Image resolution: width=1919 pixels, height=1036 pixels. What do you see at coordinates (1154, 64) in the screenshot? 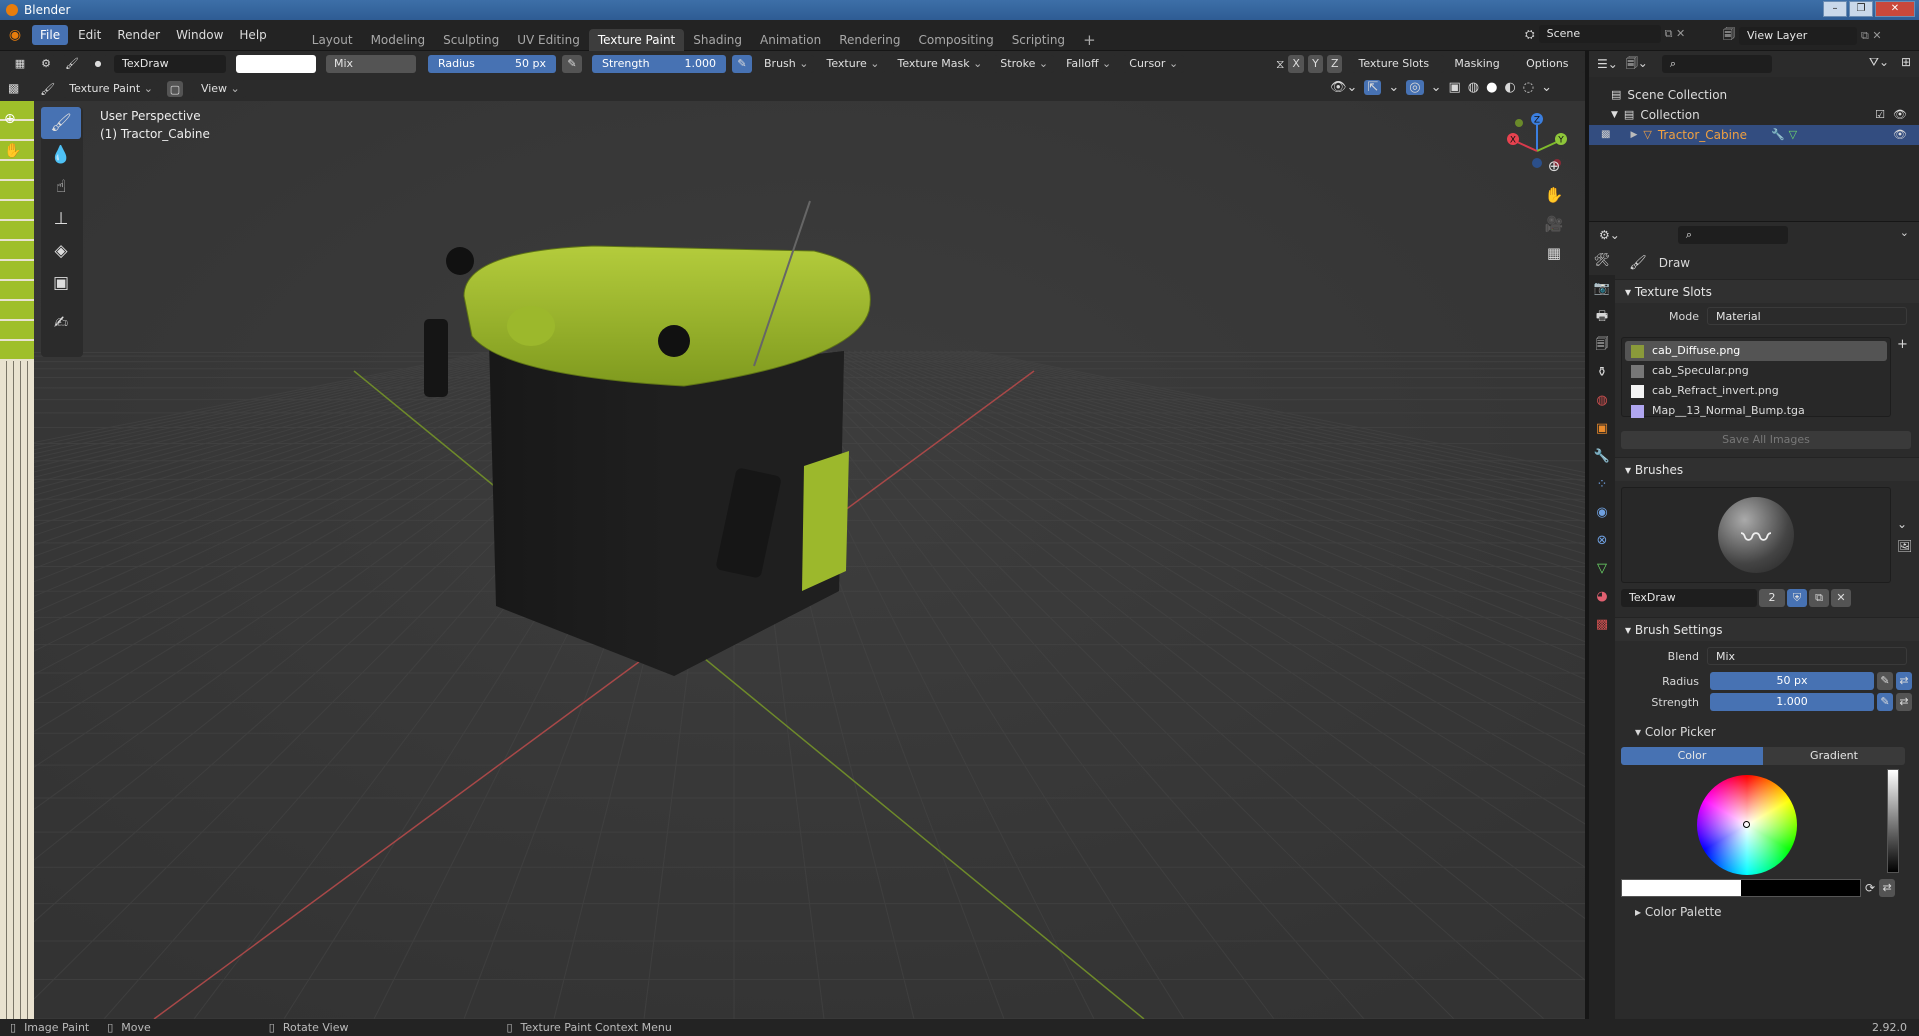
I see `cursor-menu: Cursor` at bounding box center [1154, 64].